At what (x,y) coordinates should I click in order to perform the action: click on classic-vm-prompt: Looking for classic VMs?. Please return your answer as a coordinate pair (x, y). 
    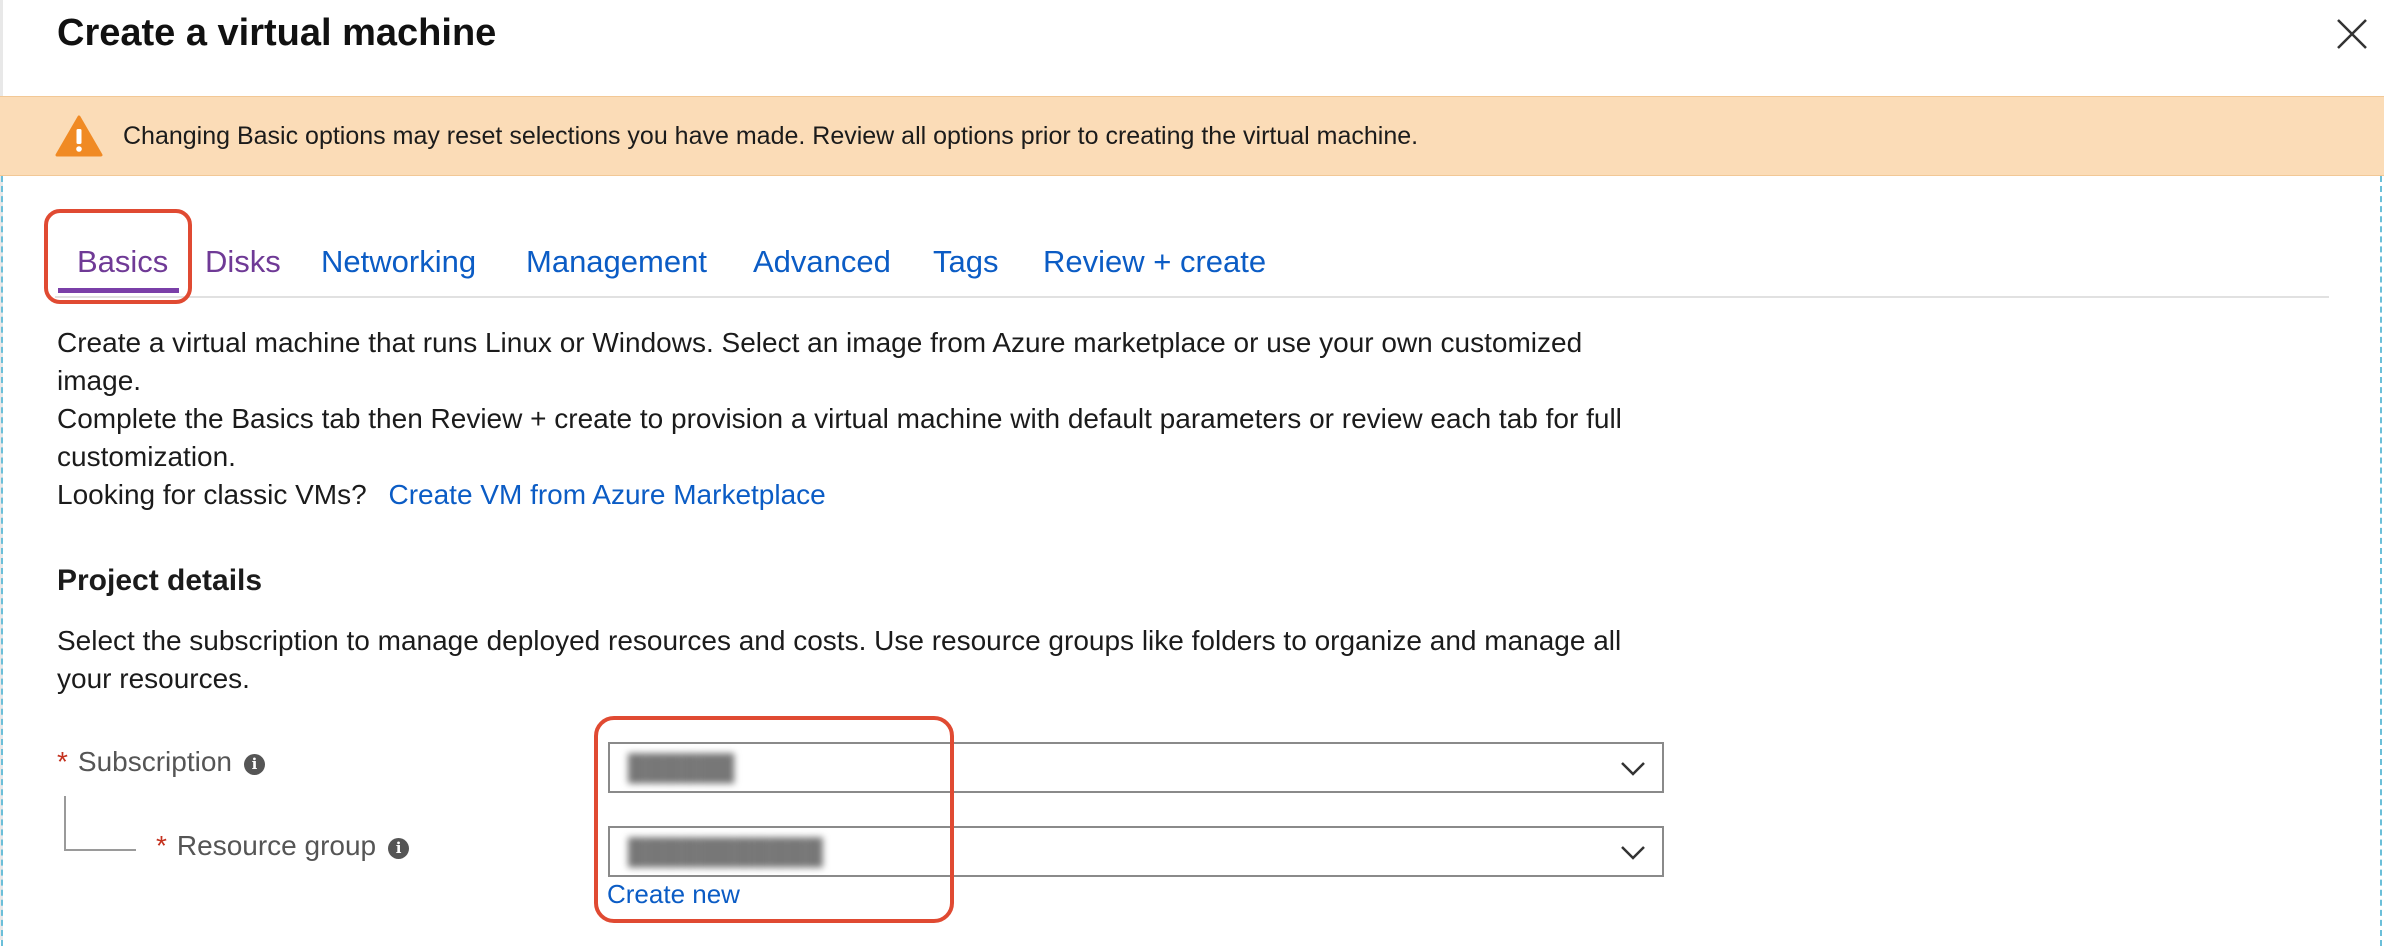
    Looking at the image, I should click on (212, 494).